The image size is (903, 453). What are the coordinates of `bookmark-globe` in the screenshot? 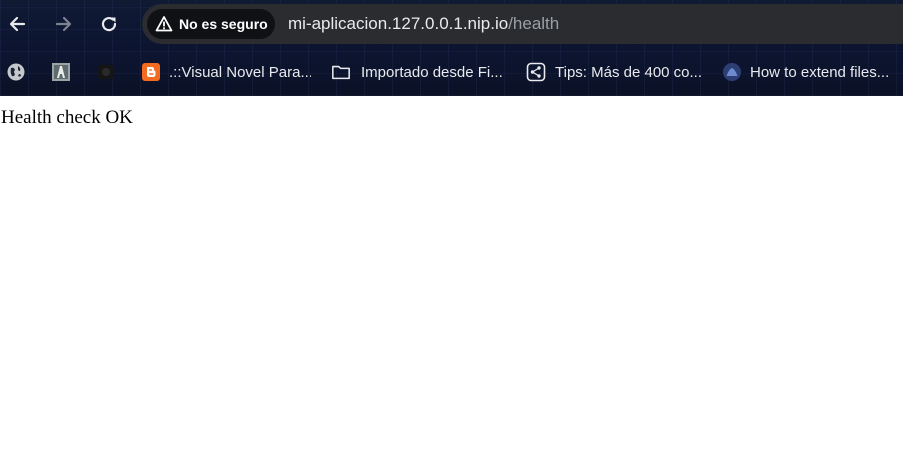 It's located at (16, 72).